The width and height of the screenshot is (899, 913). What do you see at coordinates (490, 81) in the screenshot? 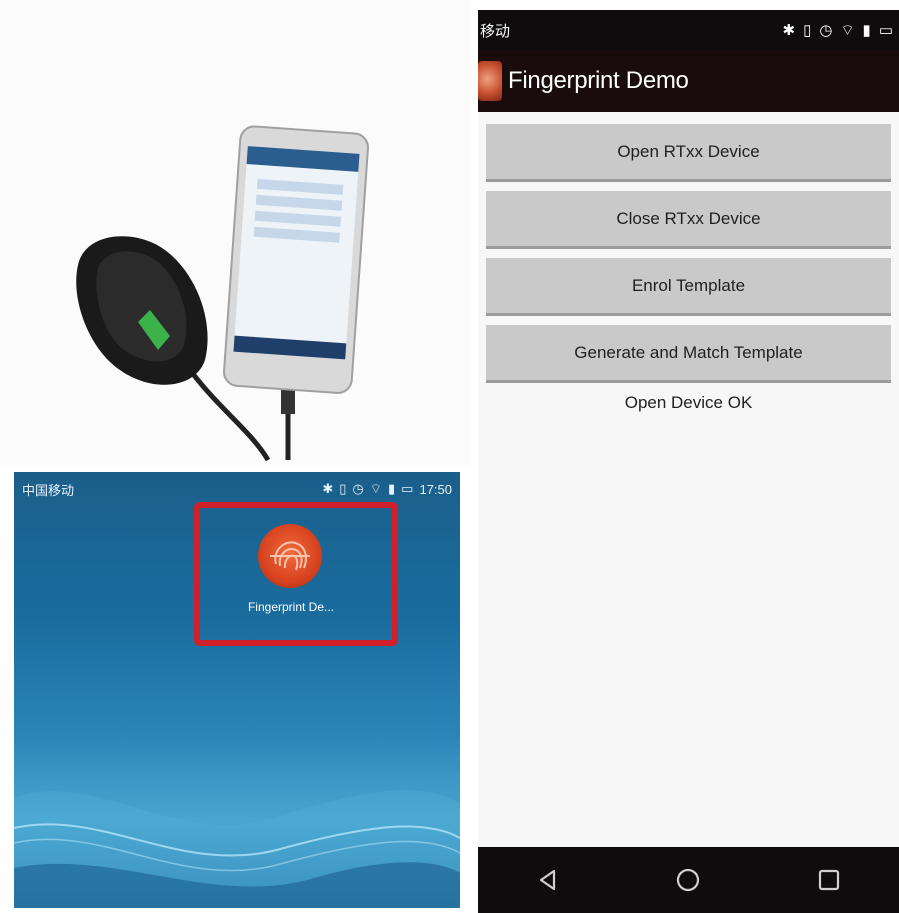
I see `app-logo-icon` at bounding box center [490, 81].